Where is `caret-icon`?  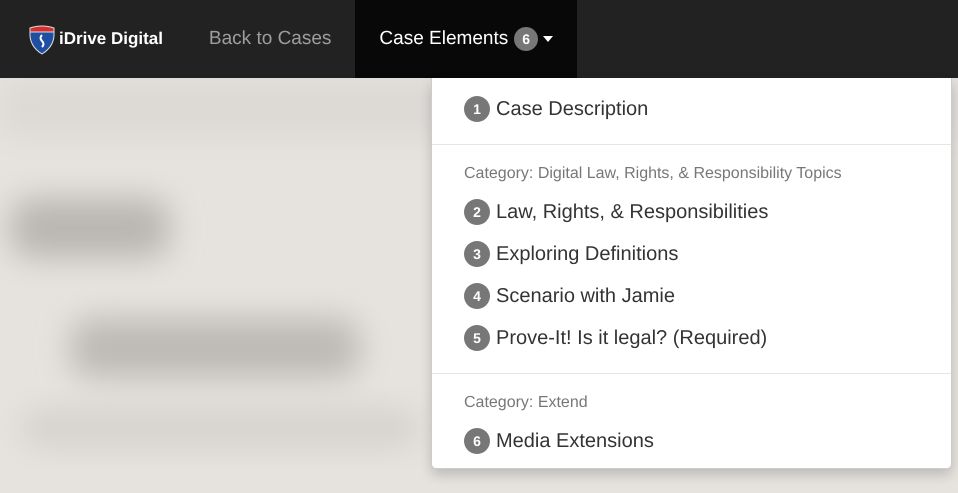
caret-icon is located at coordinates (548, 39).